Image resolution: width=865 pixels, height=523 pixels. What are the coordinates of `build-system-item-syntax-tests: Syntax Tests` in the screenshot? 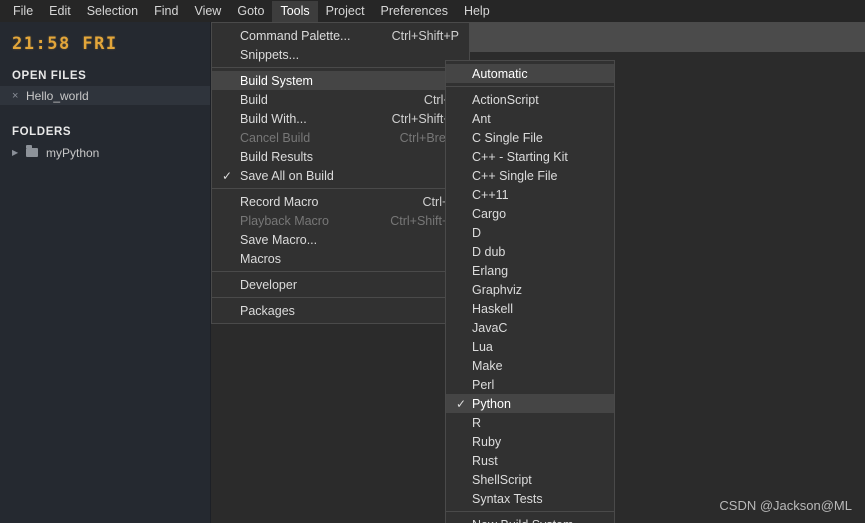 It's located at (530, 498).